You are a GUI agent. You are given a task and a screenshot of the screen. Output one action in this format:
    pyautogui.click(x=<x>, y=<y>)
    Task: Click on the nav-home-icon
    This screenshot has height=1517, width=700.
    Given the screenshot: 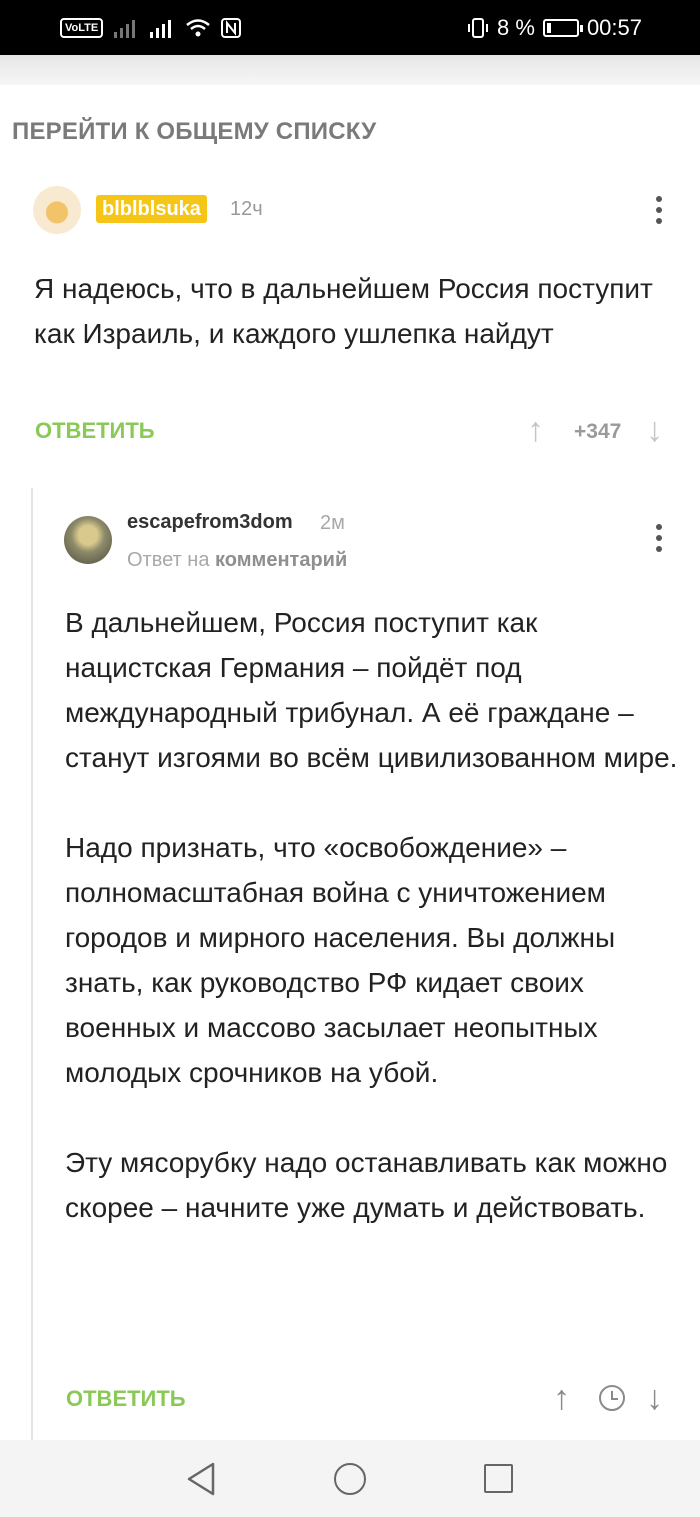 What is the action you would take?
    pyautogui.click(x=350, y=1479)
    